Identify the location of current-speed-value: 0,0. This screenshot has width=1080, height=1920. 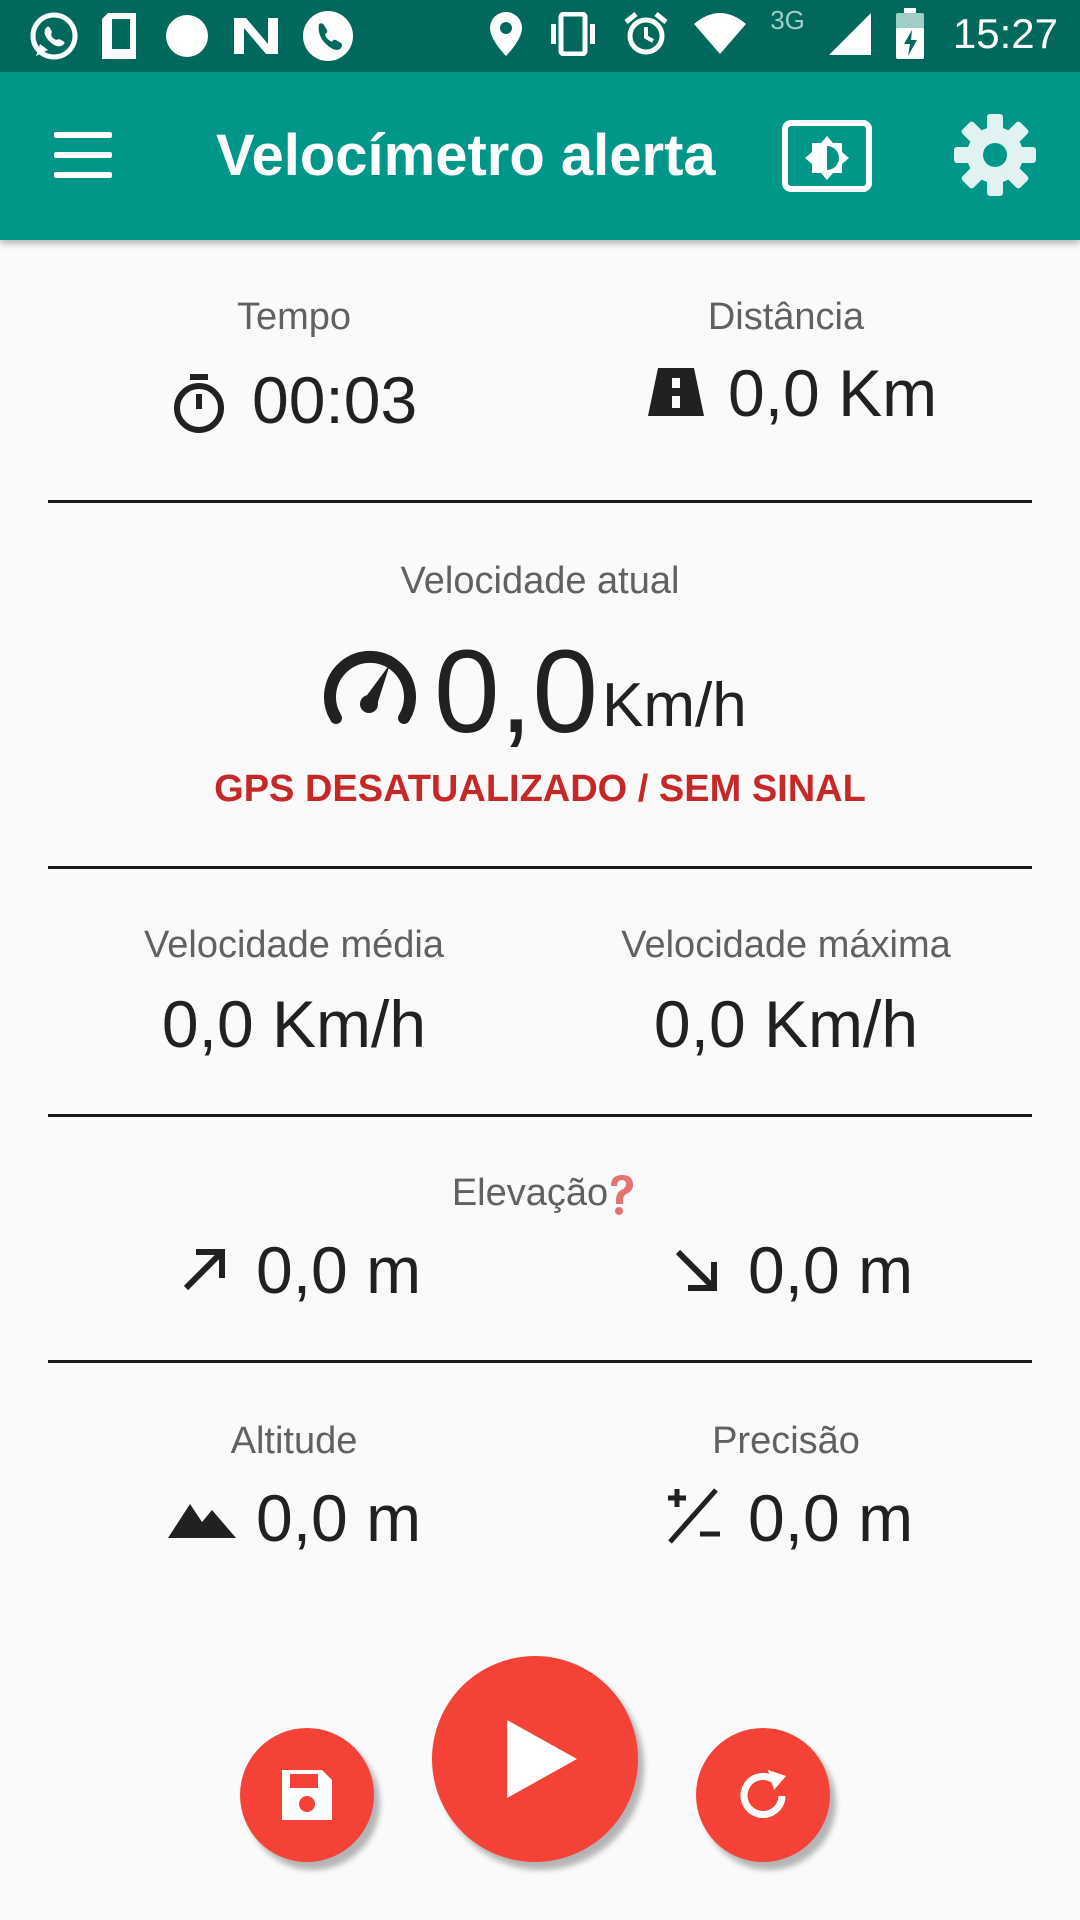
(516, 692).